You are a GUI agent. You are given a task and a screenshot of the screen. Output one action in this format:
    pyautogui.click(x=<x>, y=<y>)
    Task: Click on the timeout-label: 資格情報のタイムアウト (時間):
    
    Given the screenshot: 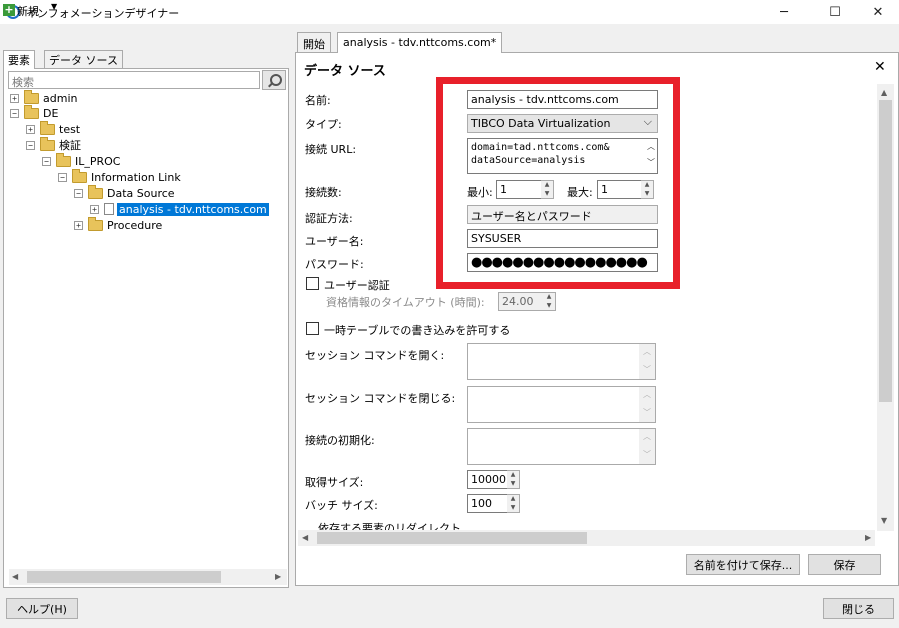 What is the action you would take?
    pyautogui.click(x=405, y=302)
    